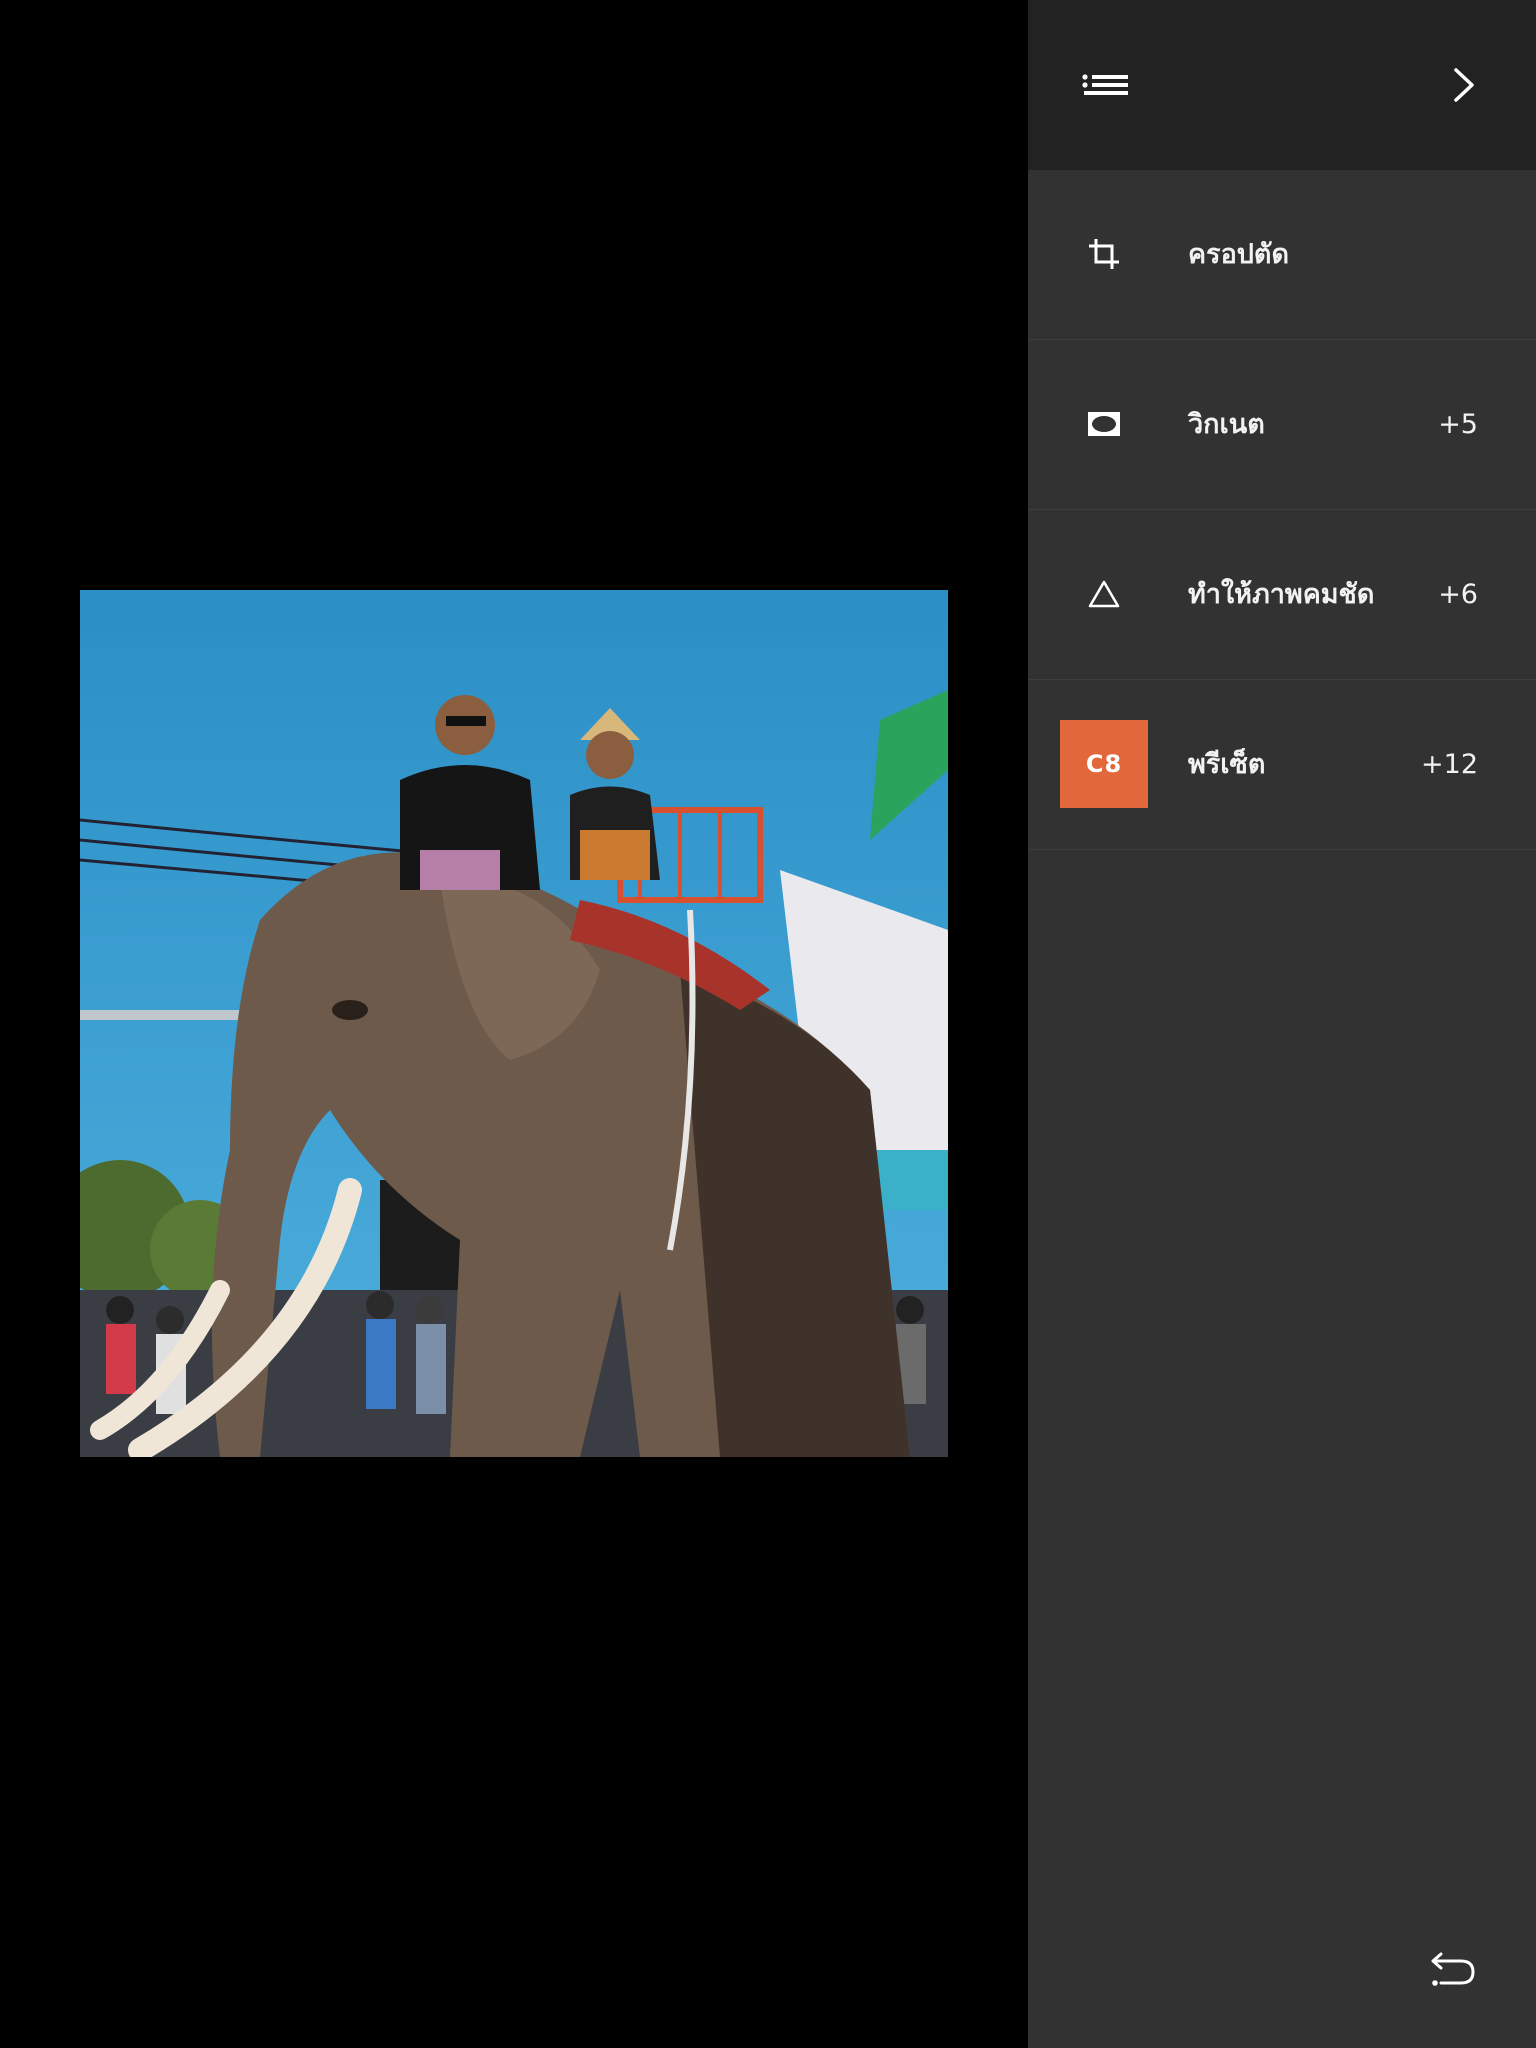 The width and height of the screenshot is (1536, 2048). I want to click on tool-sharpen: ทำให้ภาพคมชัด +6, so click(1282, 595).